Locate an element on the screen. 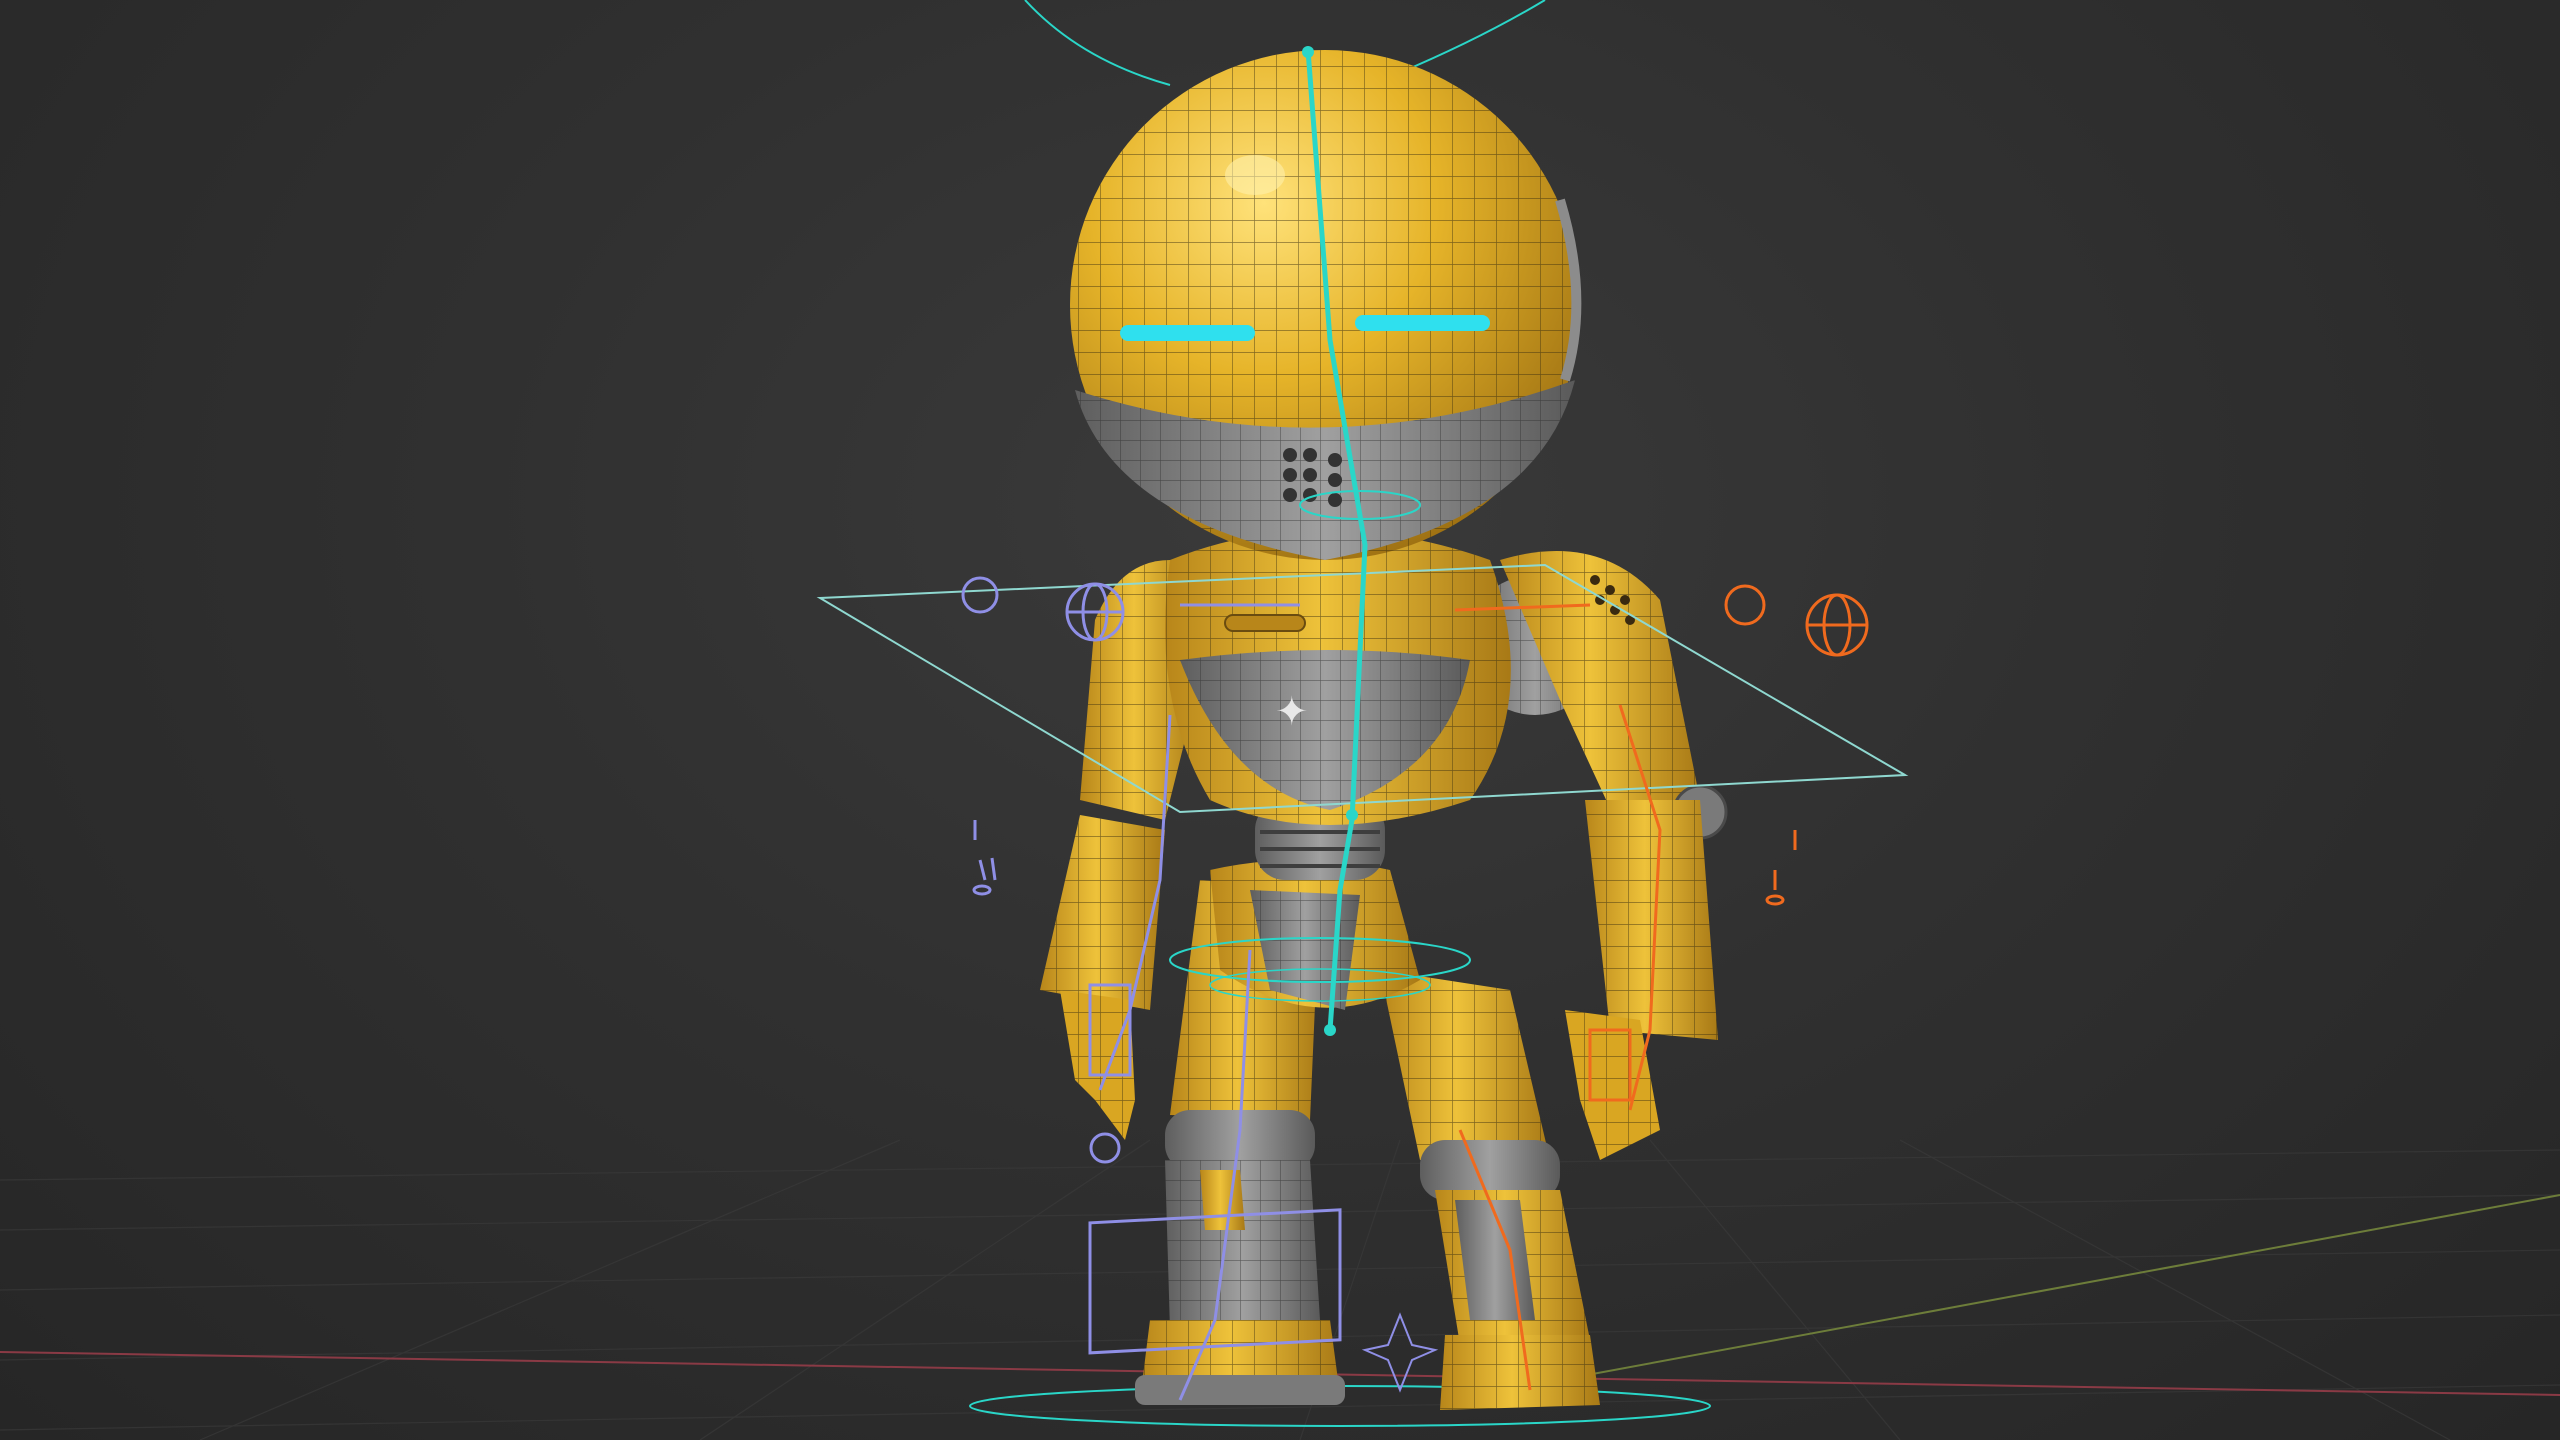  y-axis-line is located at coordinates (2059, 1287).